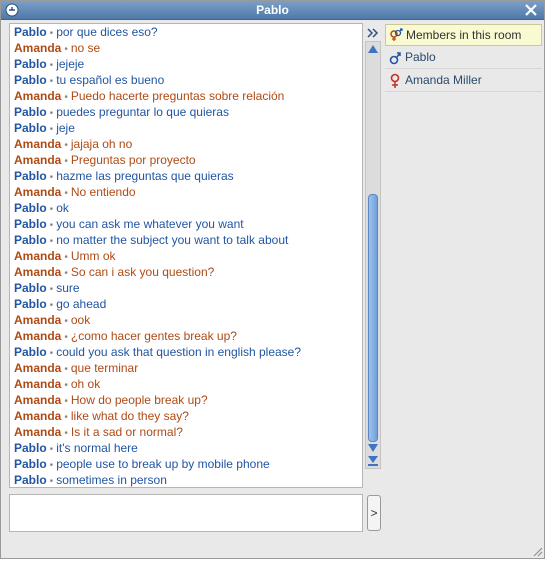  What do you see at coordinates (188, 448) in the screenshot?
I see `message-row: Pablo • it's normal here` at bounding box center [188, 448].